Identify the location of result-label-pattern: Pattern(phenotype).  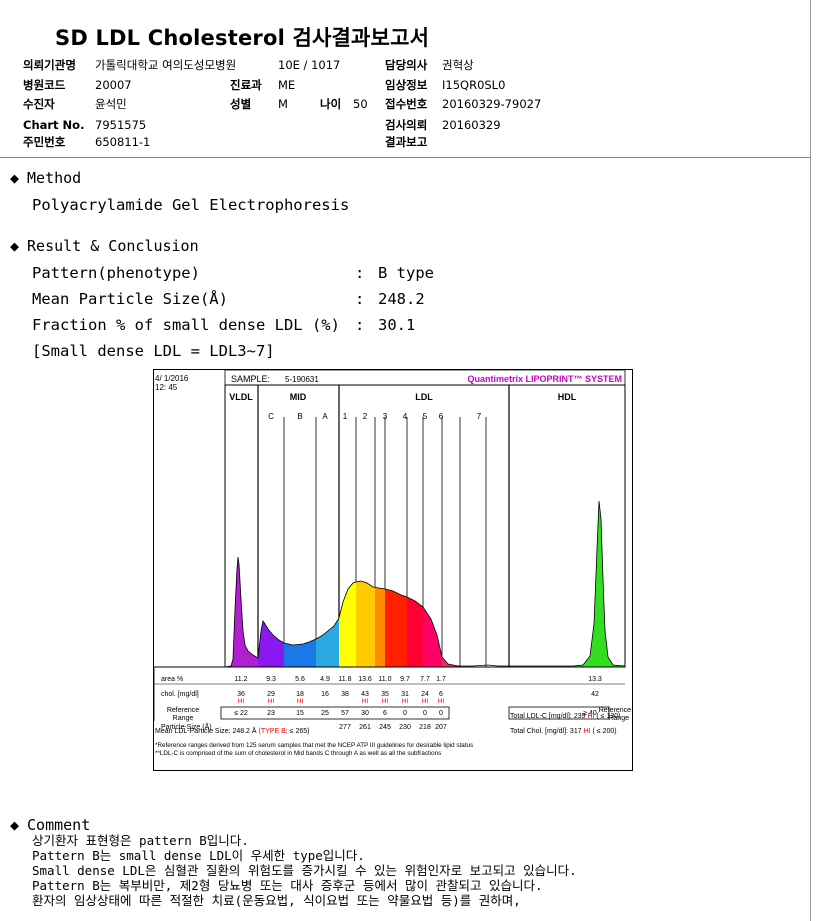
(116, 273).